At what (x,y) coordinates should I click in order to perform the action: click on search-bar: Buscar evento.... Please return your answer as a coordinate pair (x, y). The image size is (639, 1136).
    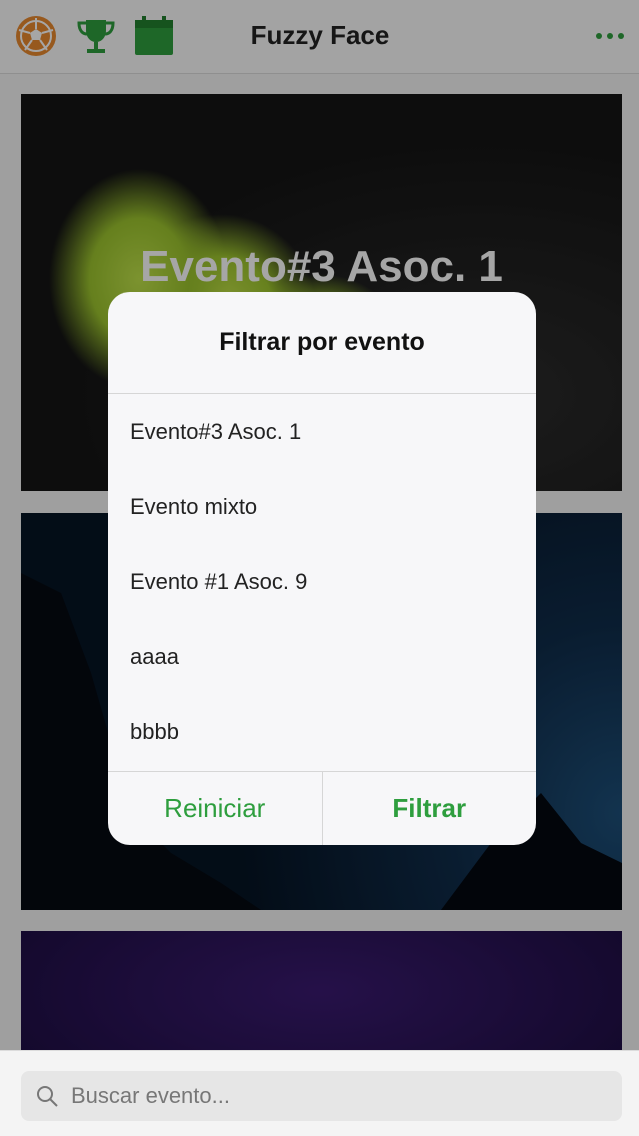
    Looking at the image, I should click on (319, 1093).